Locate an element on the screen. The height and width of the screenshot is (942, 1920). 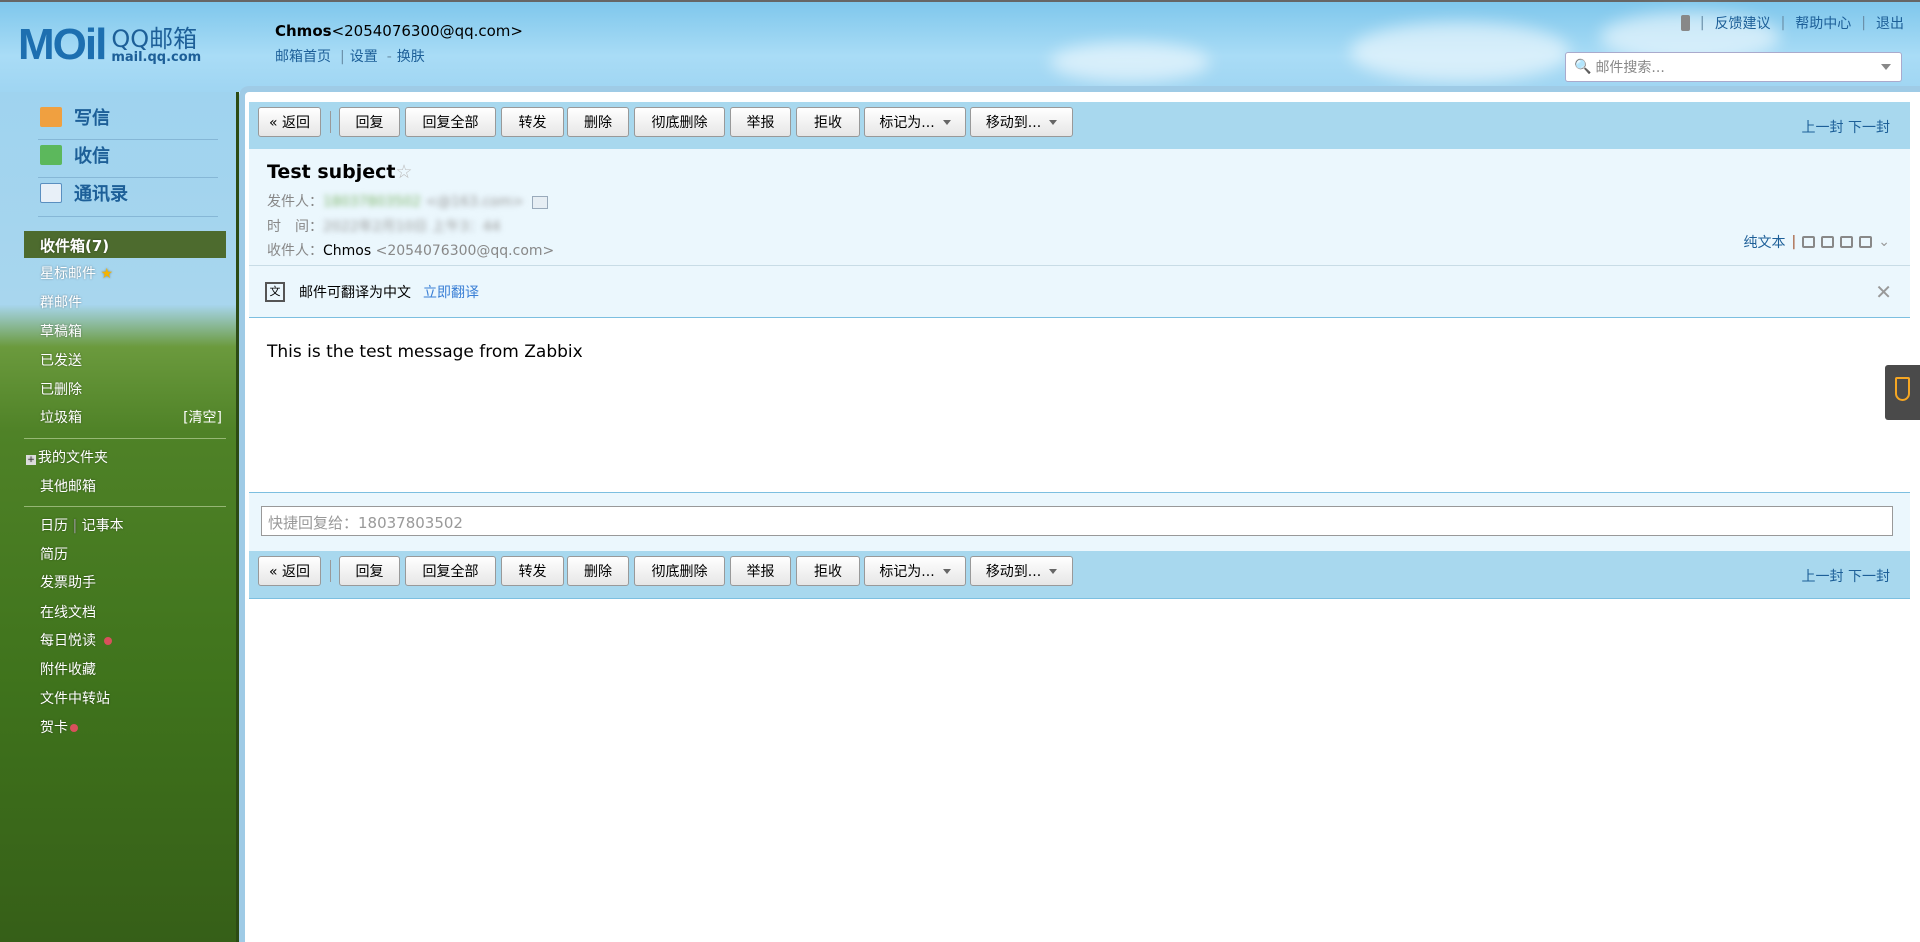
my-folders: + 我的文件夹 is located at coordinates (67, 457).